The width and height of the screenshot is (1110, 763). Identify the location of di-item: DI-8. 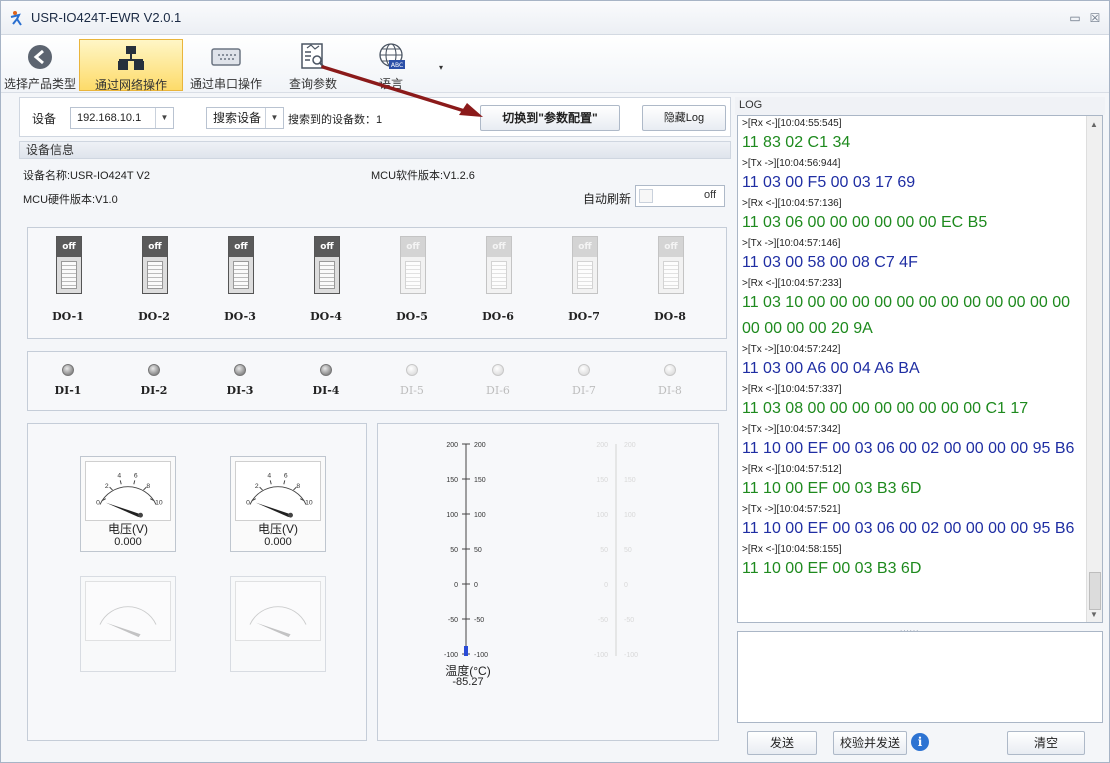
(670, 380).